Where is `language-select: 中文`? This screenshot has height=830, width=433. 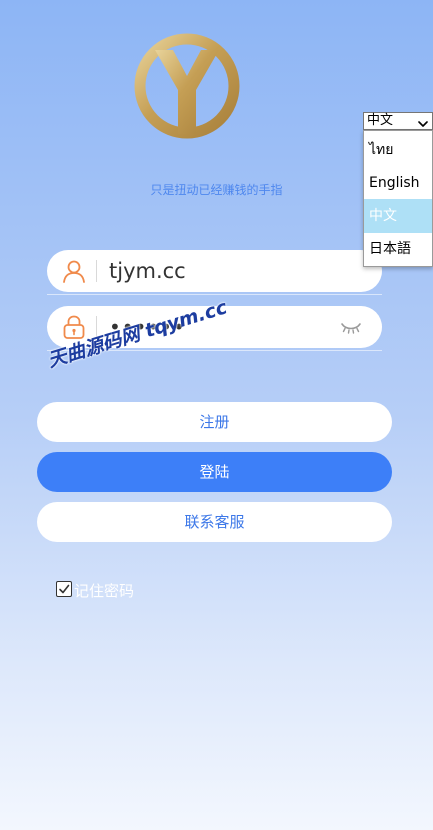
language-select: 中文 is located at coordinates (398, 121).